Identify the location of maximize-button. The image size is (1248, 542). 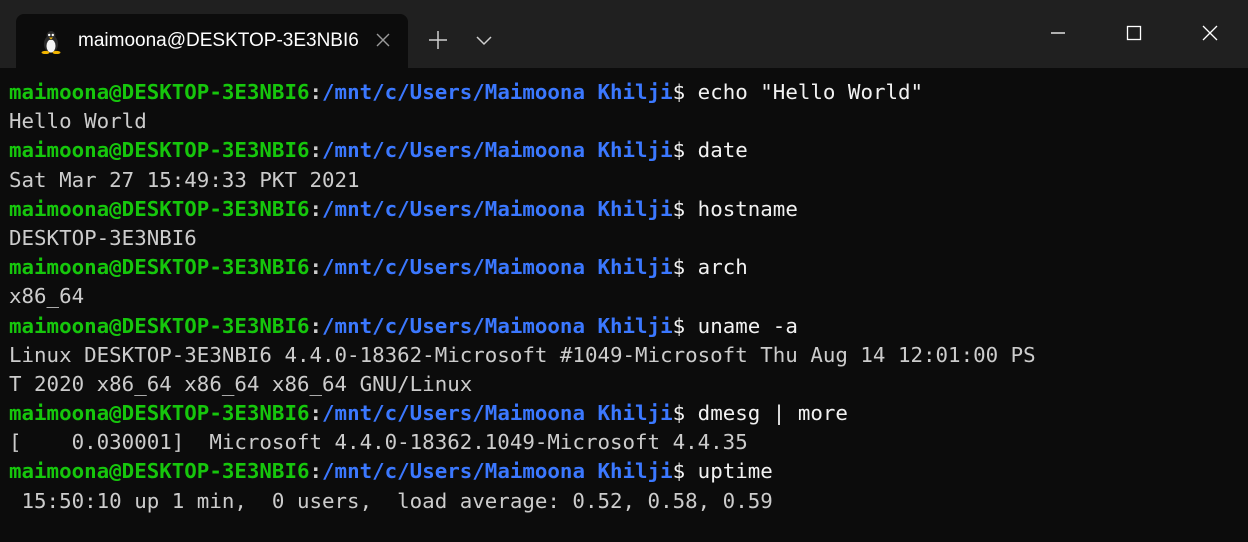
(1134, 33).